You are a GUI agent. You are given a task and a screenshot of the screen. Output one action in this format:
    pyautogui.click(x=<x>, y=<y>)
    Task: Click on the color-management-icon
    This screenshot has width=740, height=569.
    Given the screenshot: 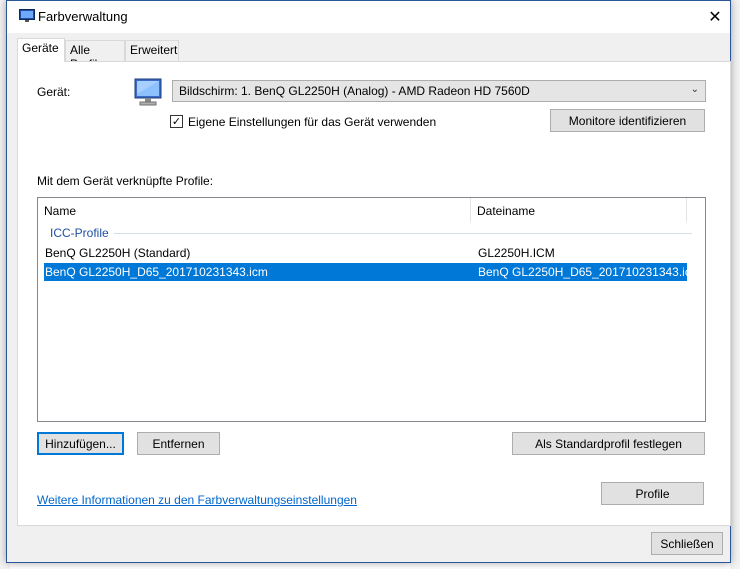 What is the action you would take?
    pyautogui.click(x=27, y=15)
    